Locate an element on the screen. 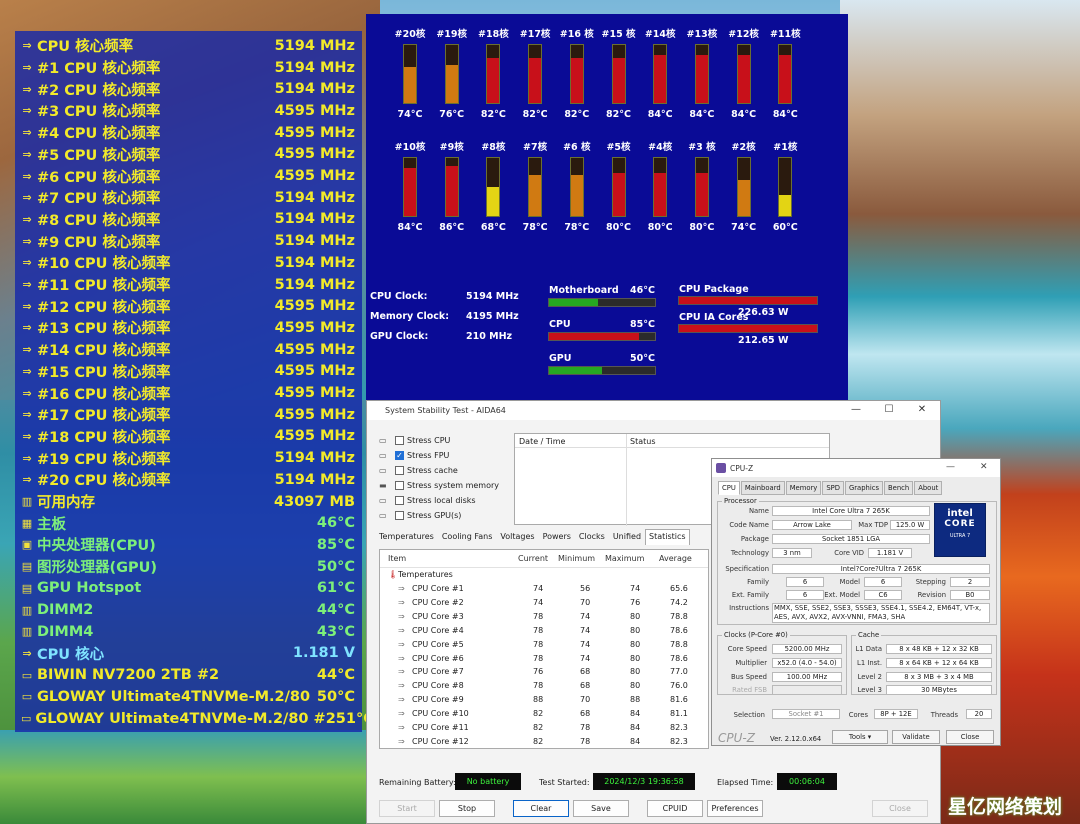  tab-graphics: Graphics is located at coordinates (864, 488).